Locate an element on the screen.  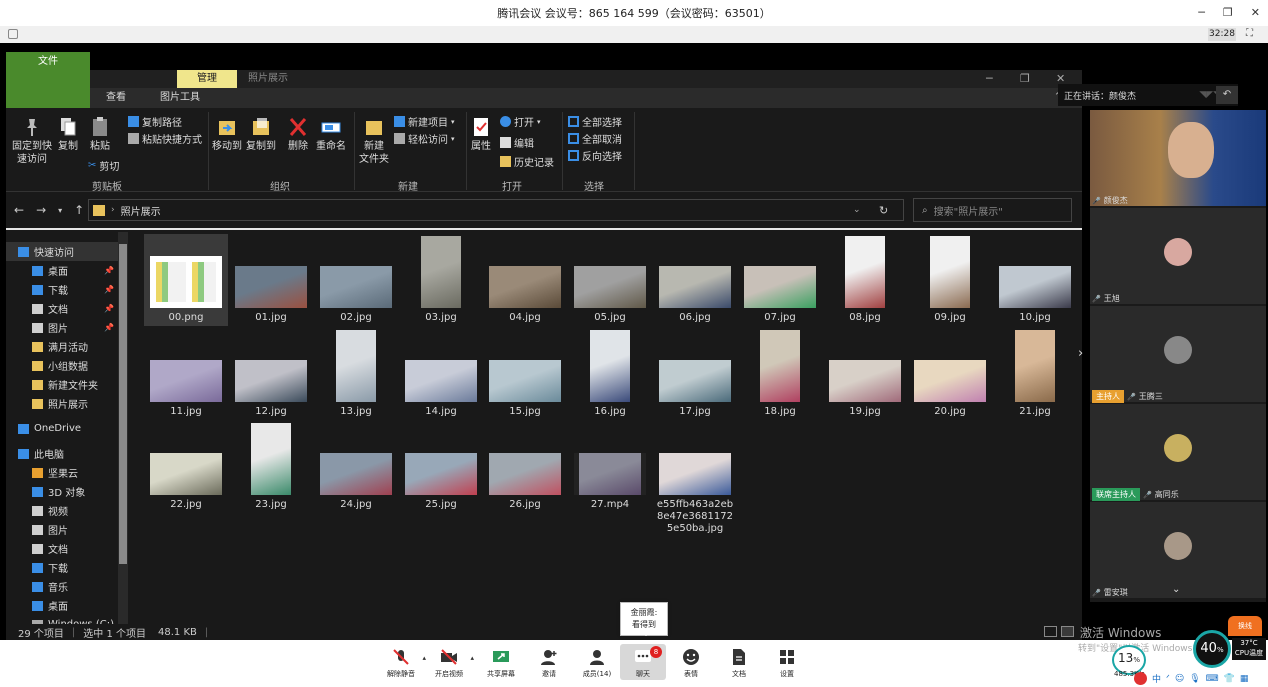
ime-mode: 中 is located at coordinates (1156, 678).